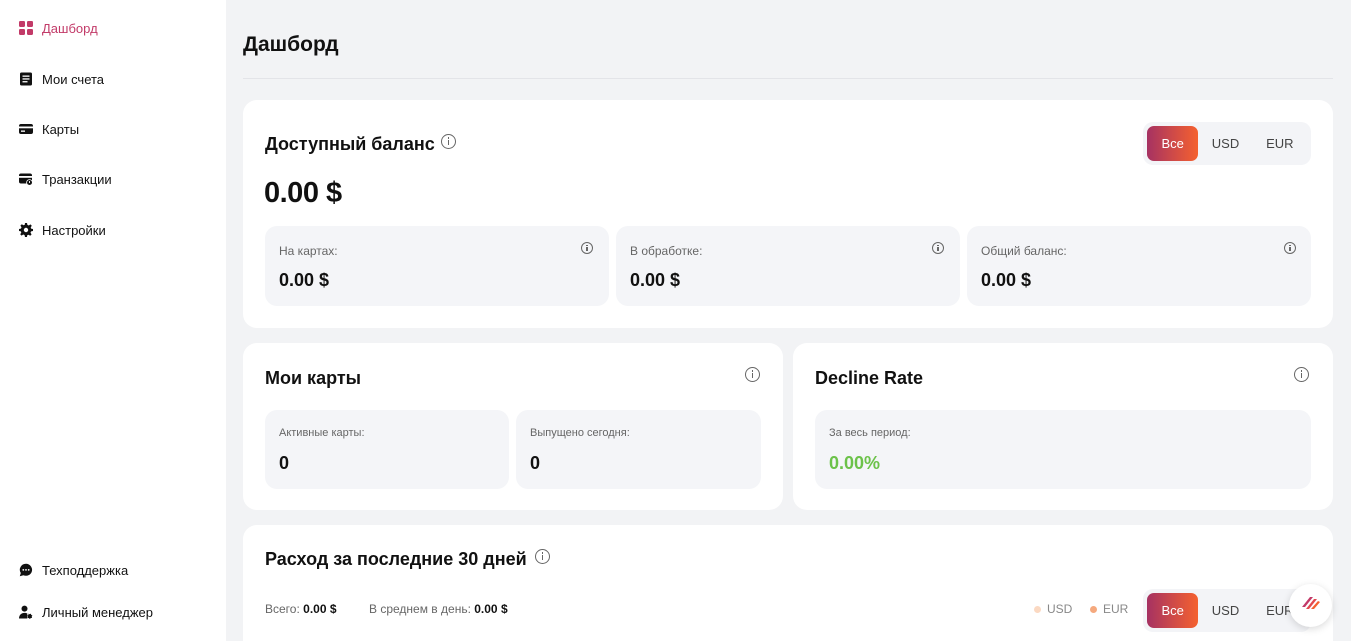  I want to click on spend-total-value: 0.00 $, so click(320, 609).